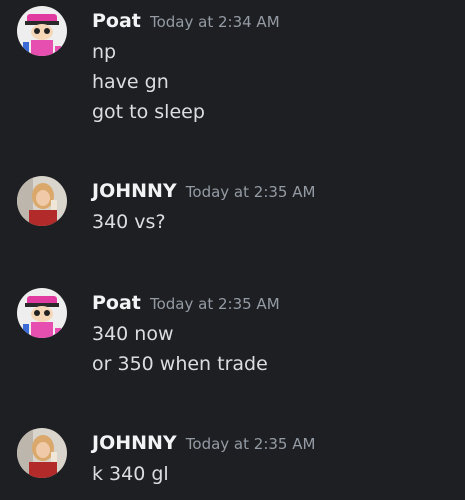 The width and height of the screenshot is (465, 500). Describe the element at coordinates (104, 52) in the screenshot. I see `message-line: np` at that location.